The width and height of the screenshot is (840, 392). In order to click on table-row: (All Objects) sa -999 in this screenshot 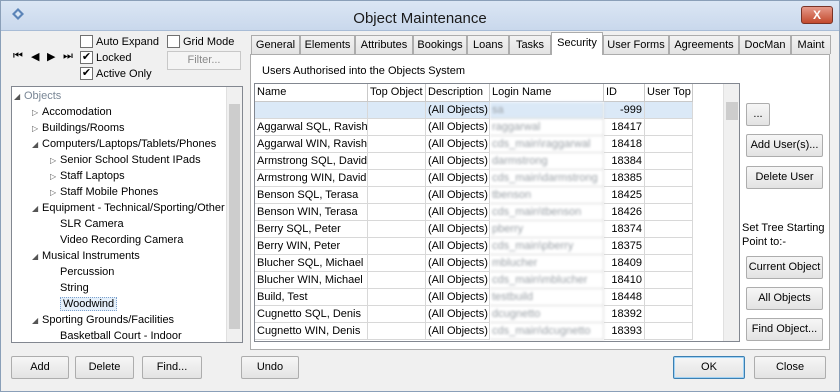, I will do `click(474, 110)`.